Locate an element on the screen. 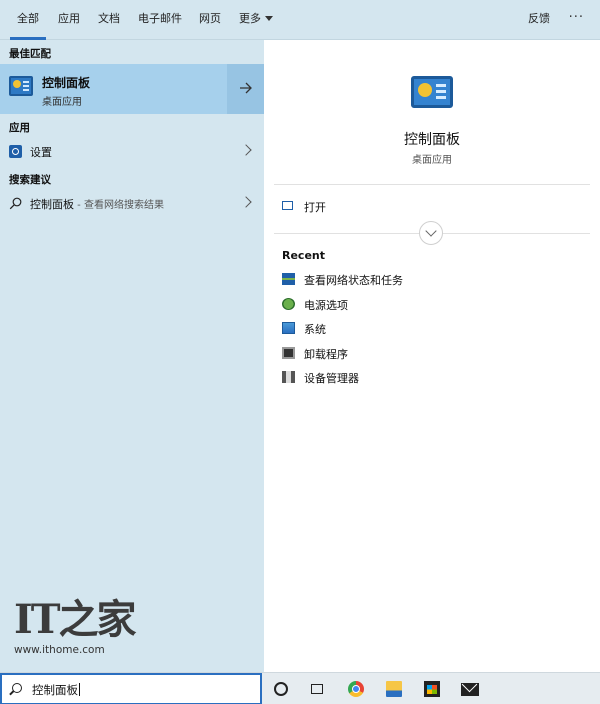  tab-more: 更多 is located at coordinates (256, 20).